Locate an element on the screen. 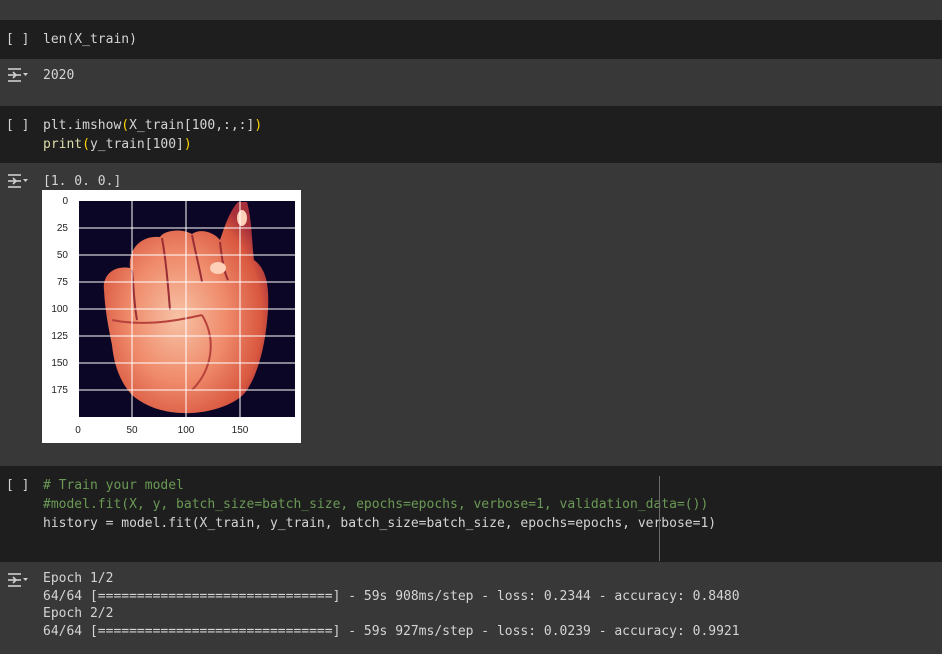  code-editor: len(X_train) is located at coordinates (90, 39).